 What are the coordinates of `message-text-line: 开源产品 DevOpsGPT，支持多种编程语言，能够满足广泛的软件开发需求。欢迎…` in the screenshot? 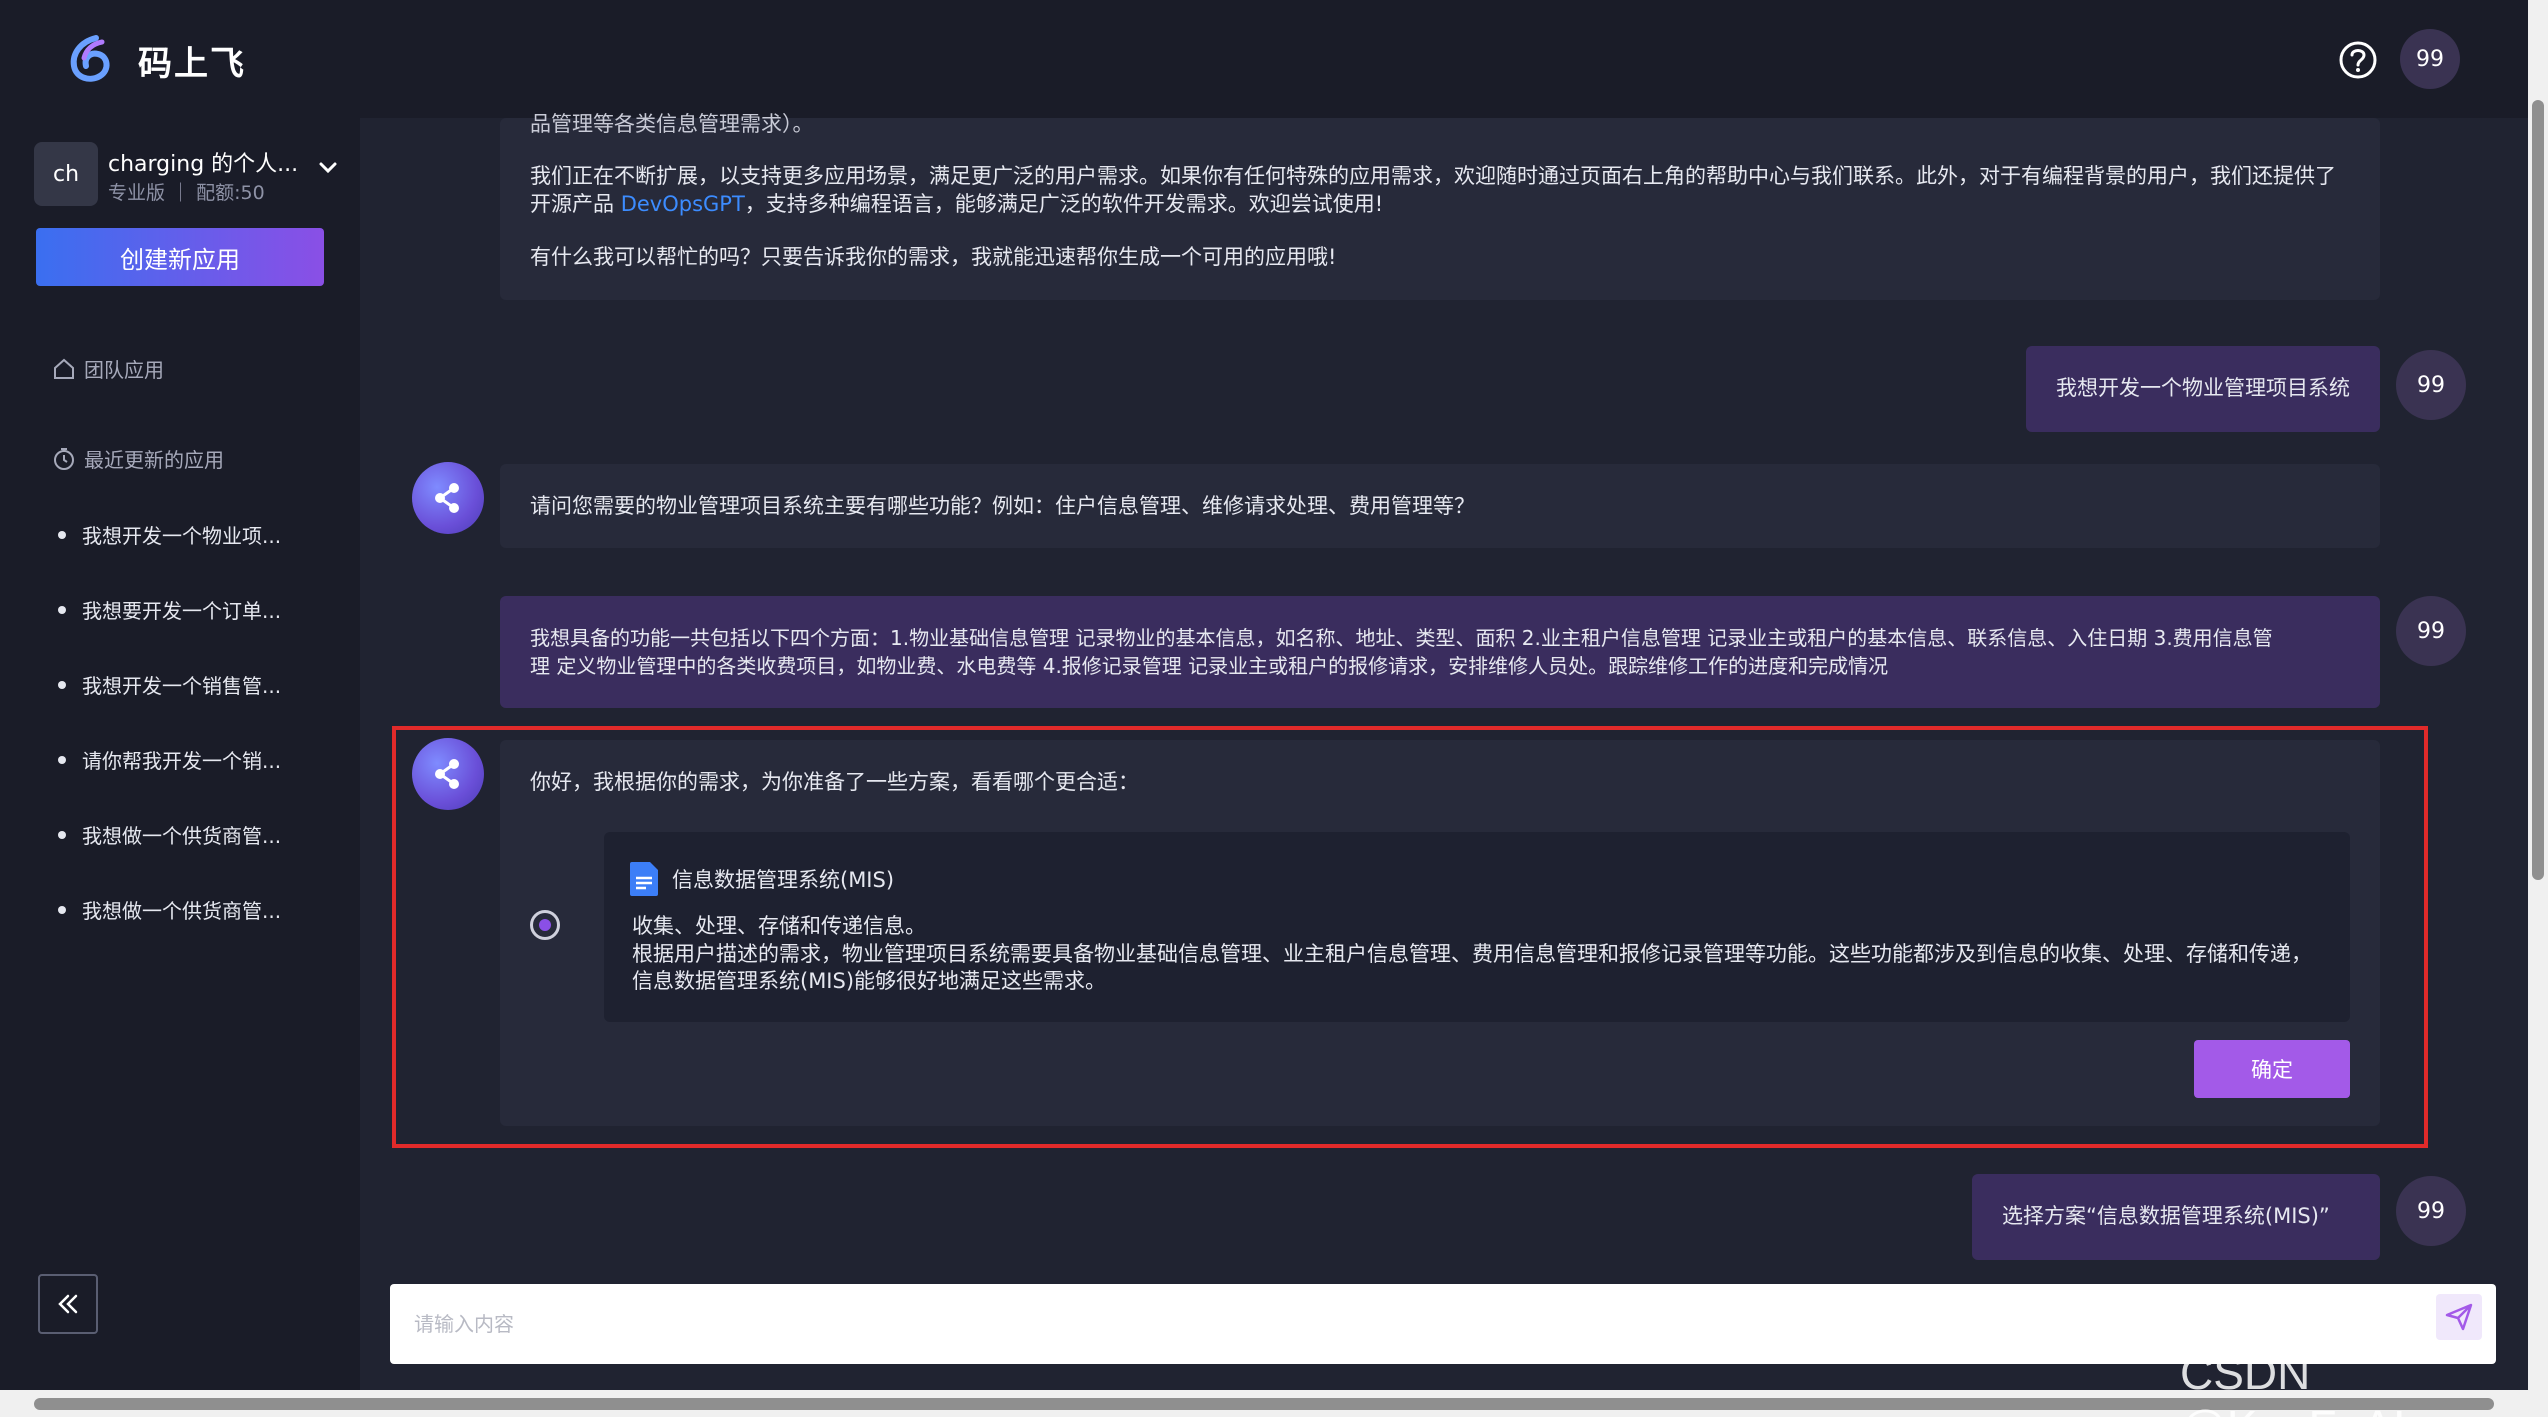 It's located at (956, 204).